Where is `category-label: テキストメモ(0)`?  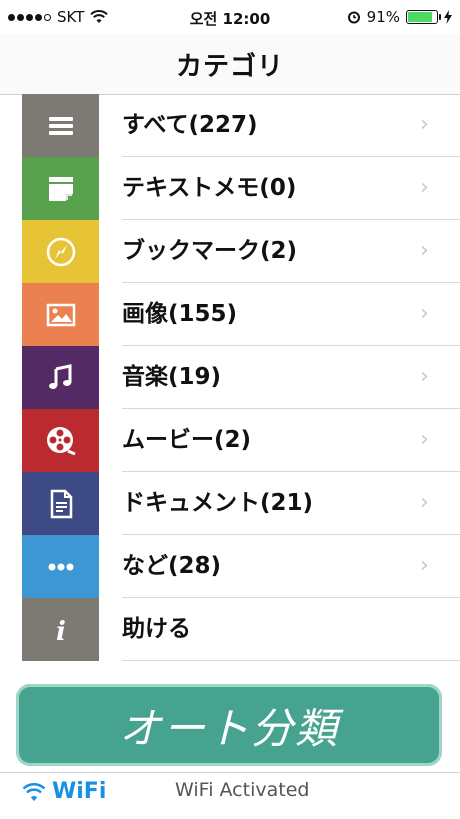 category-label: テキストメモ(0) is located at coordinates (209, 188).